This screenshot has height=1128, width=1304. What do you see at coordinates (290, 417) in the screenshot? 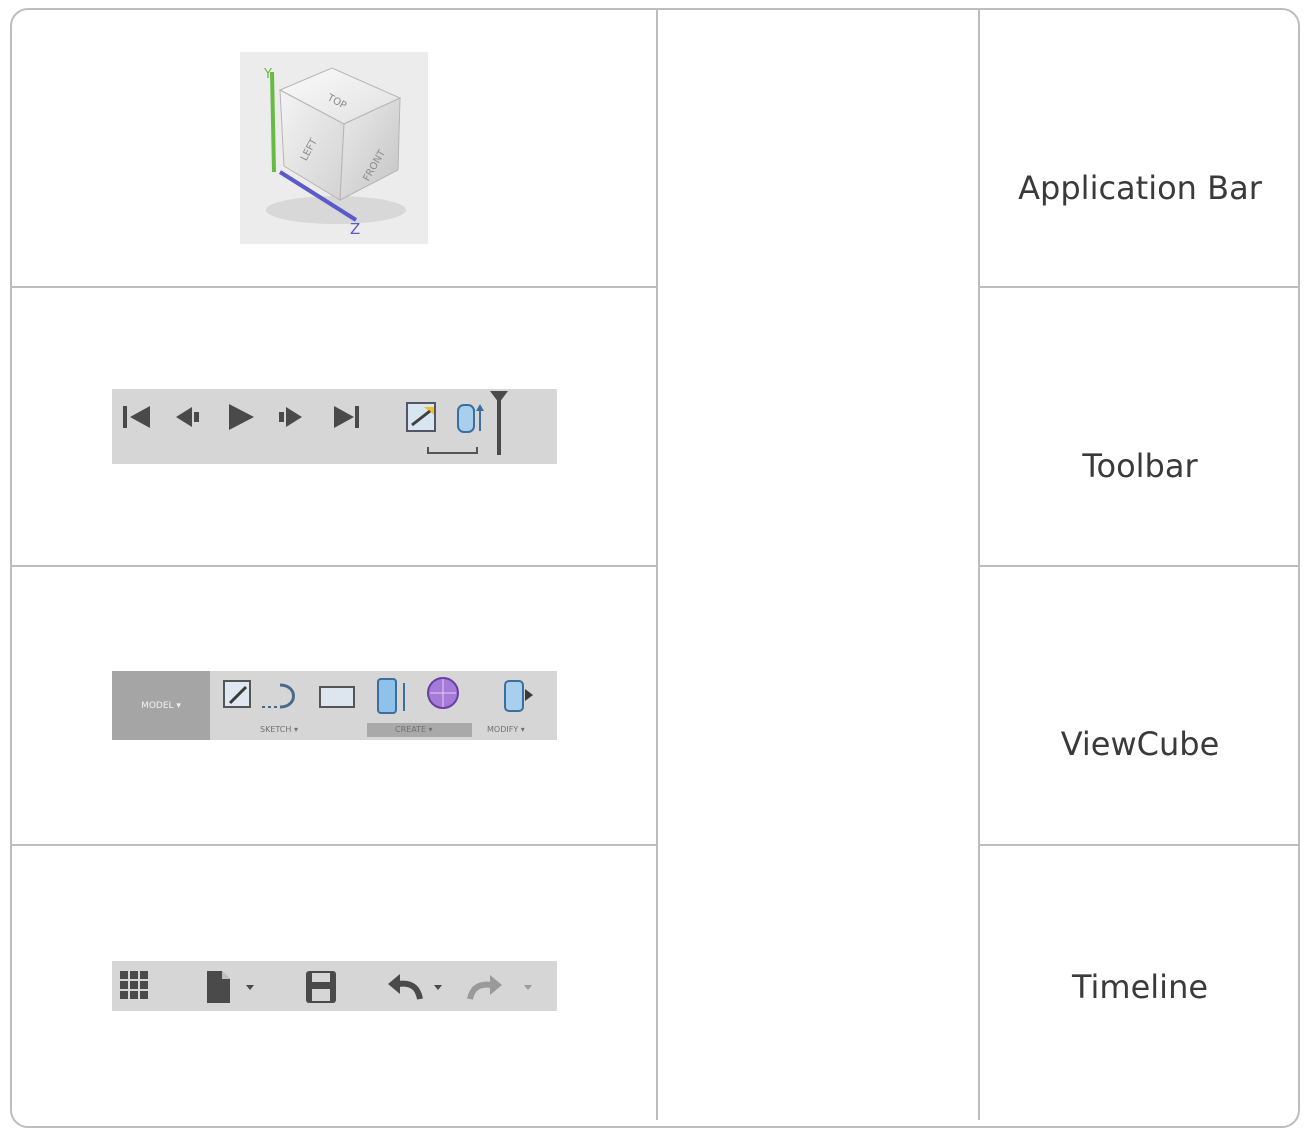
I see `step-forward-icon` at bounding box center [290, 417].